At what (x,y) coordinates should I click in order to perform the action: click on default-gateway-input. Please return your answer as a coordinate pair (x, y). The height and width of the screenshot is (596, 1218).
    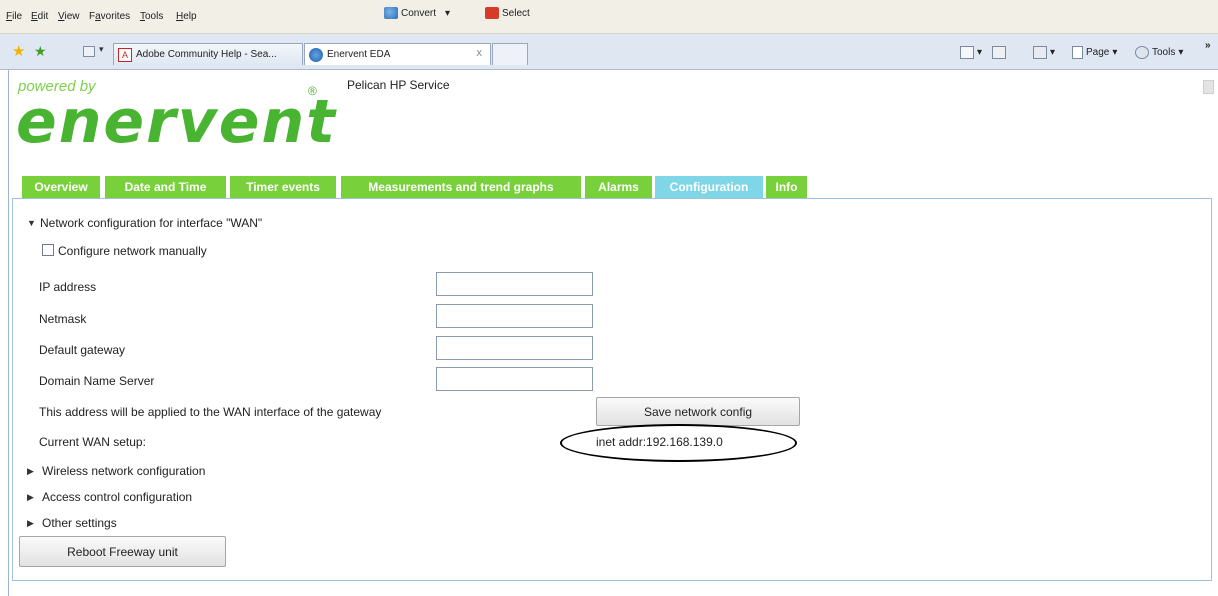
    Looking at the image, I should click on (514, 348).